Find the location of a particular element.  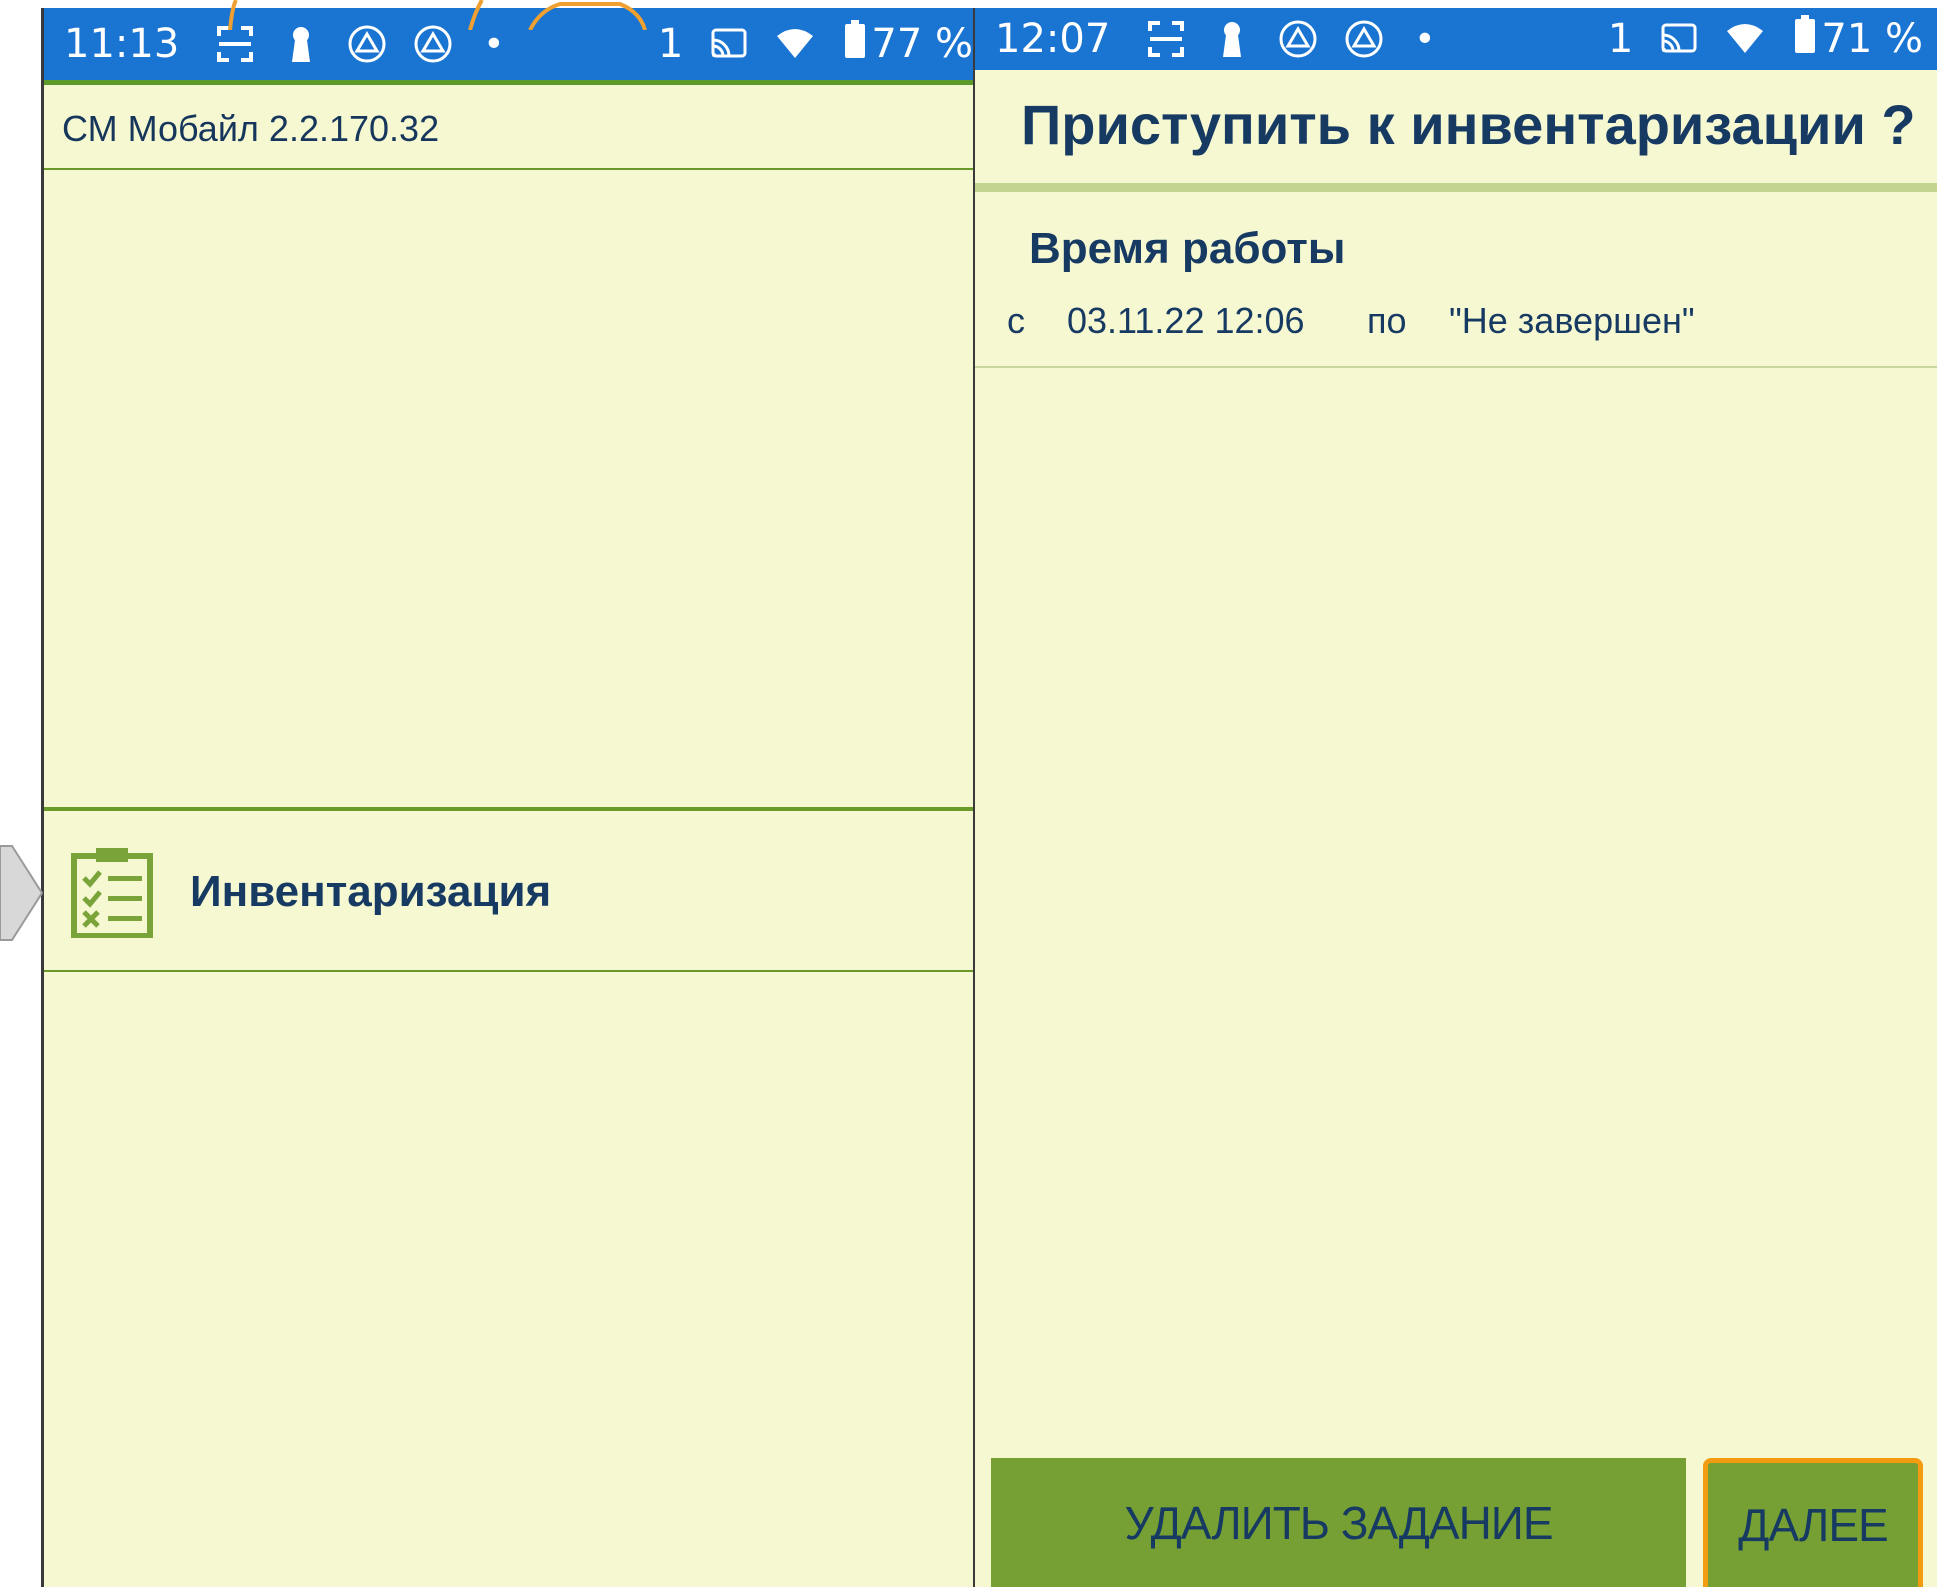

decorative-arcs is located at coordinates (437, 15).